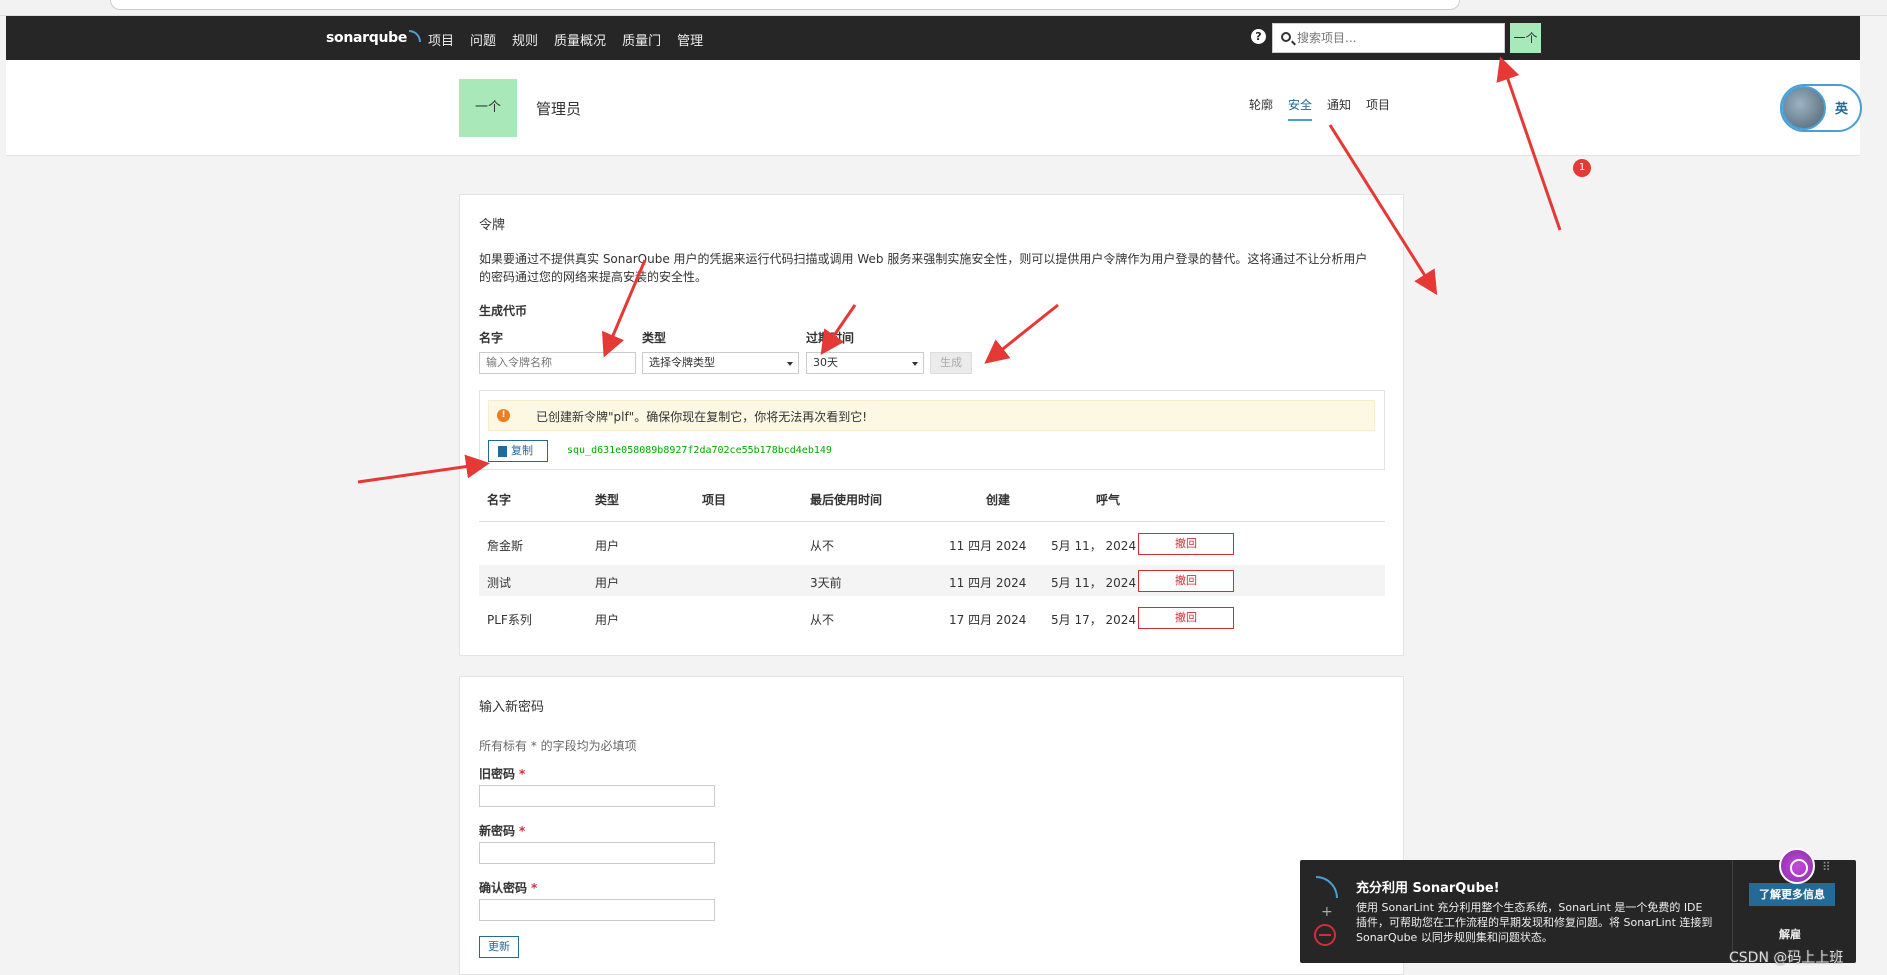  What do you see at coordinates (1529, 143) in the screenshot?
I see `arrow-to-user-menu` at bounding box center [1529, 143].